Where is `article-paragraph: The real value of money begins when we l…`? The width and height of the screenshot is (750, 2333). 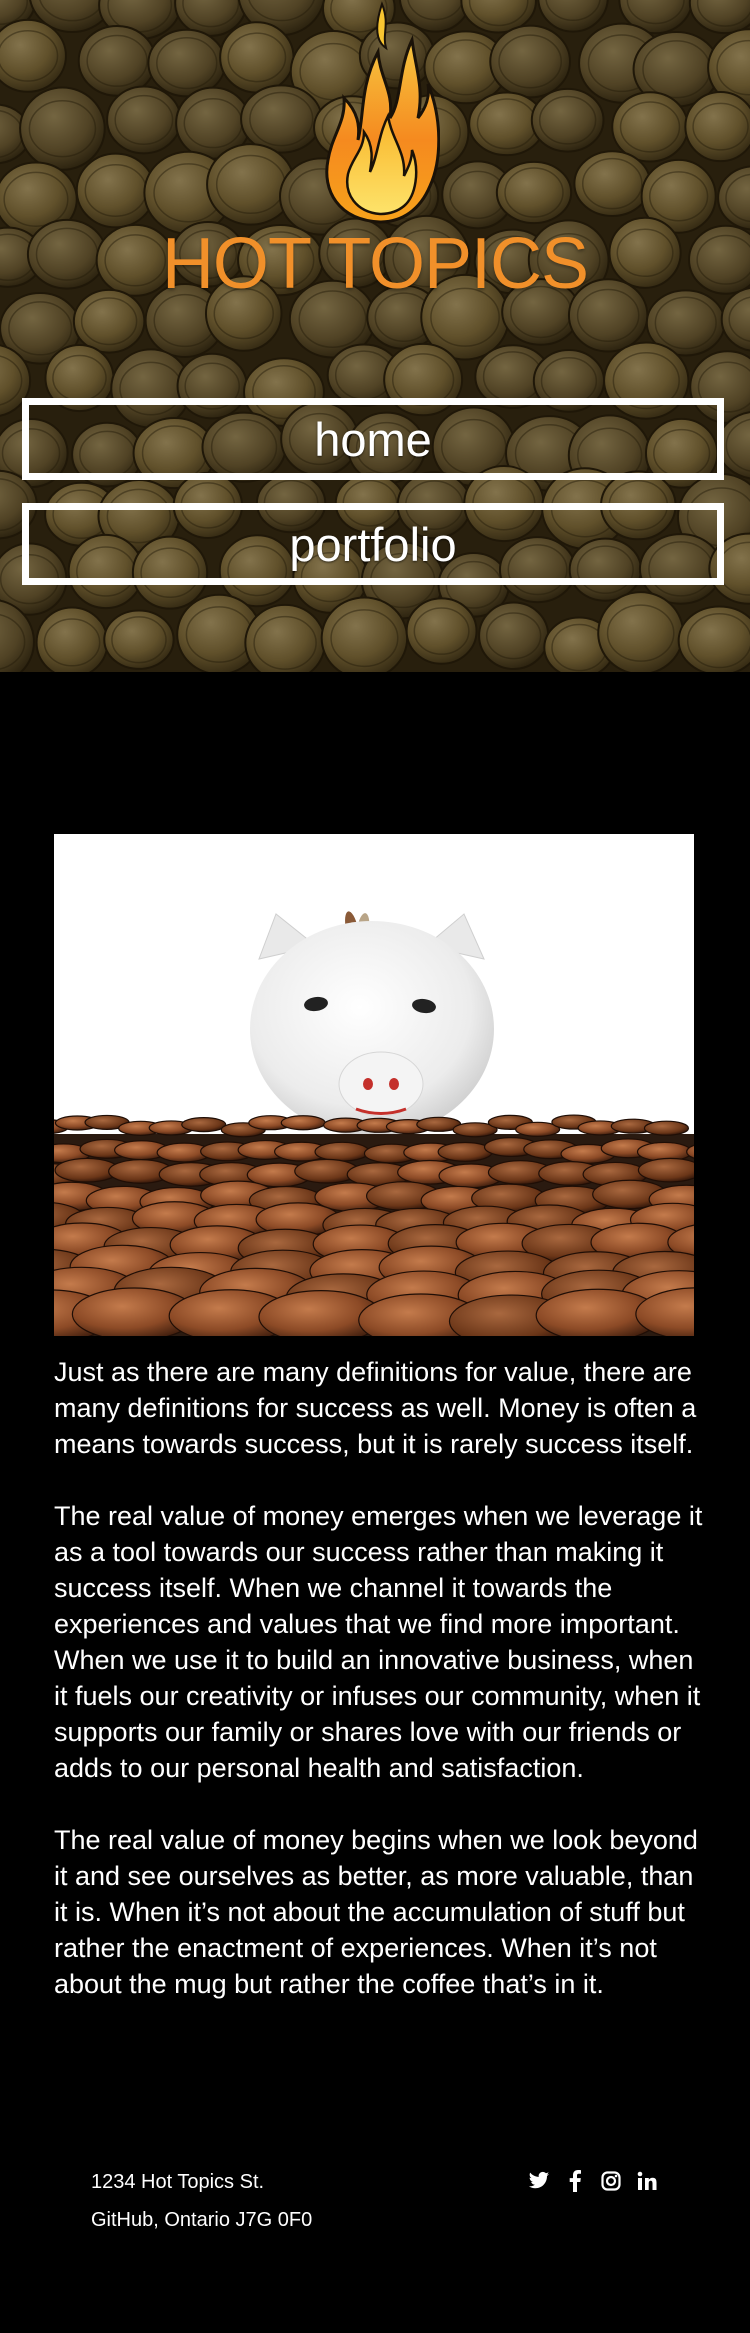
article-paragraph: The real value of money begins when we l… is located at coordinates (376, 1912).